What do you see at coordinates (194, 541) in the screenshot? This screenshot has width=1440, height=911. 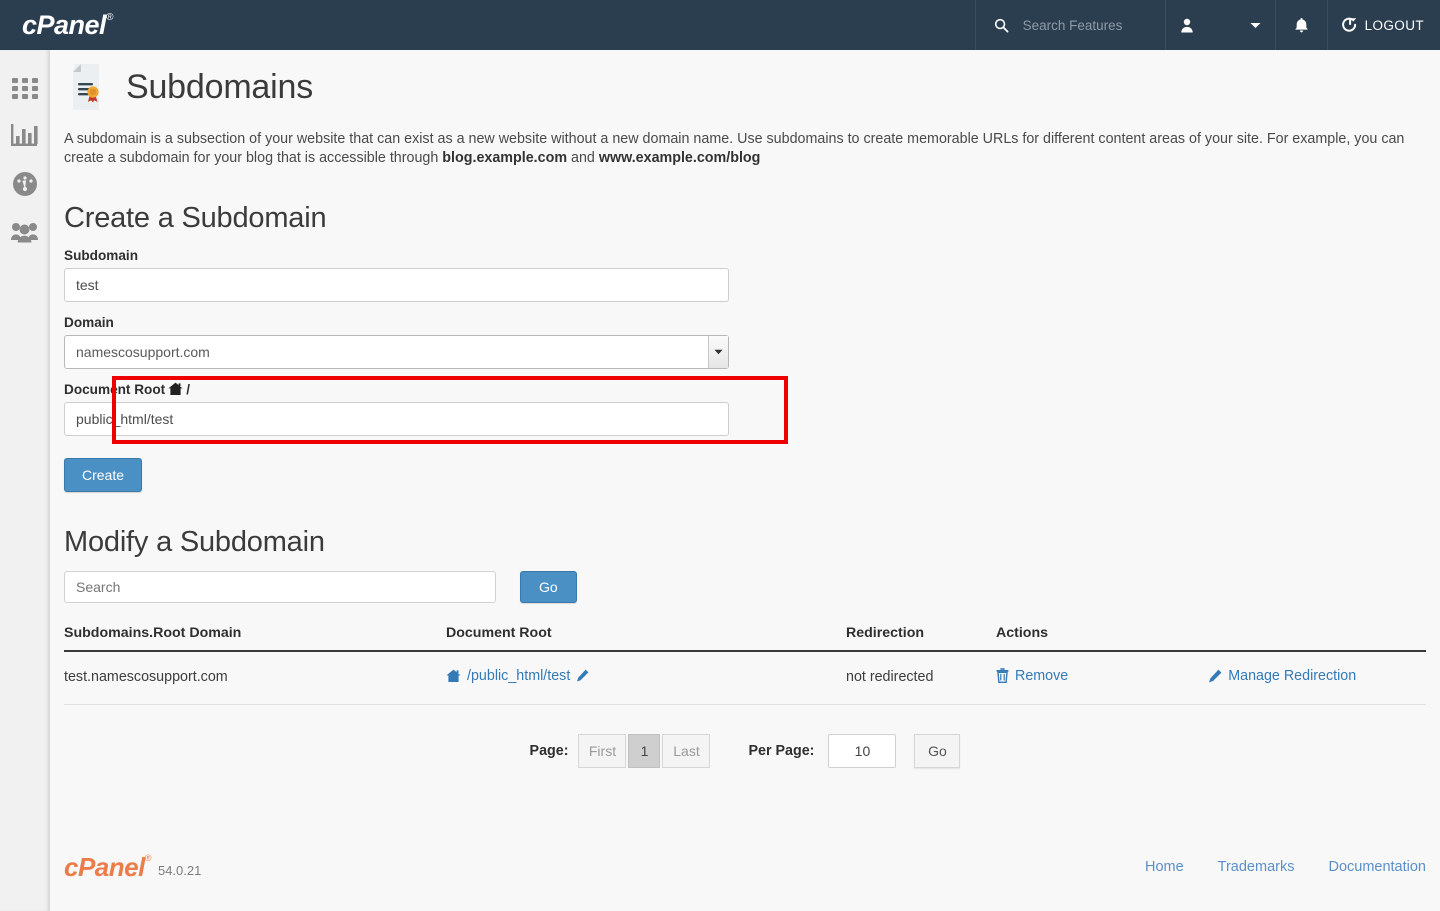 I see `modify-subdomain-heading: Modify a Subdomain` at bounding box center [194, 541].